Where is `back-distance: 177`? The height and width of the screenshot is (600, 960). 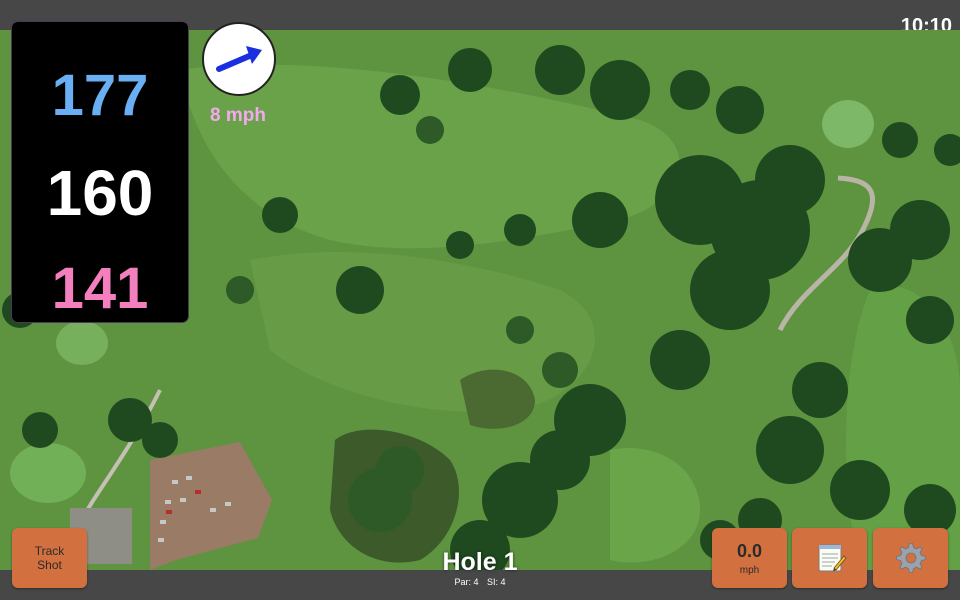
back-distance: 177 is located at coordinates (100, 95).